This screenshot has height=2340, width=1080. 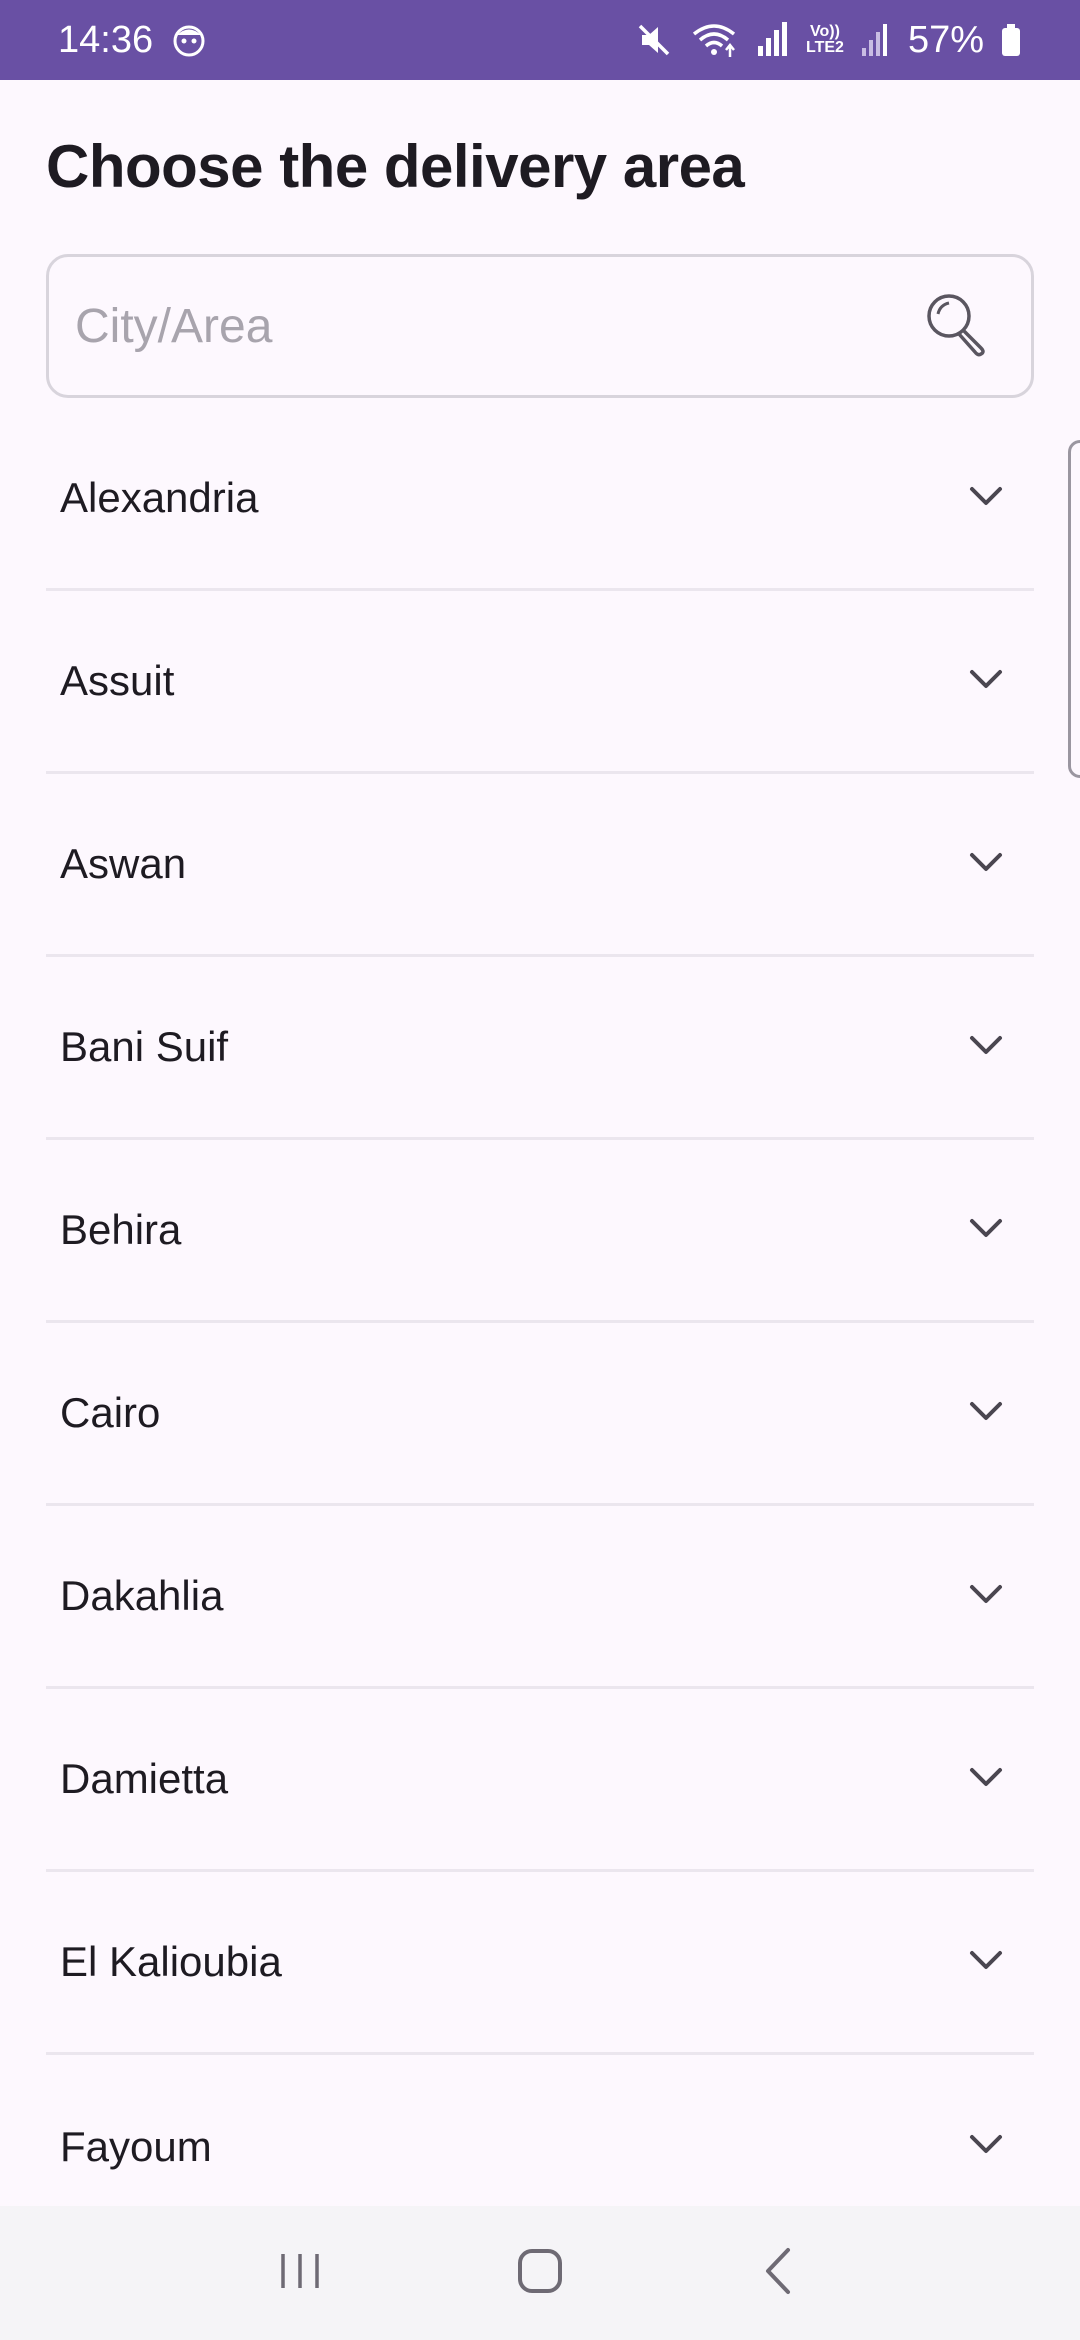 I want to click on city-label: Assuit, so click(x=117, y=680).